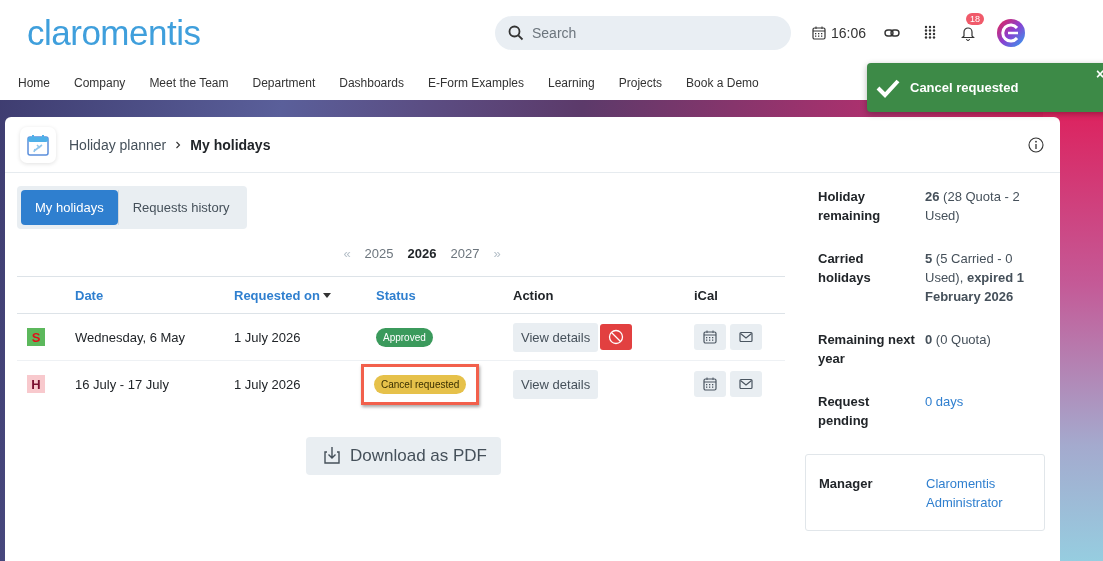 The image size is (1103, 561). I want to click on table-cell: Wednesday, 6 May, so click(130, 337).